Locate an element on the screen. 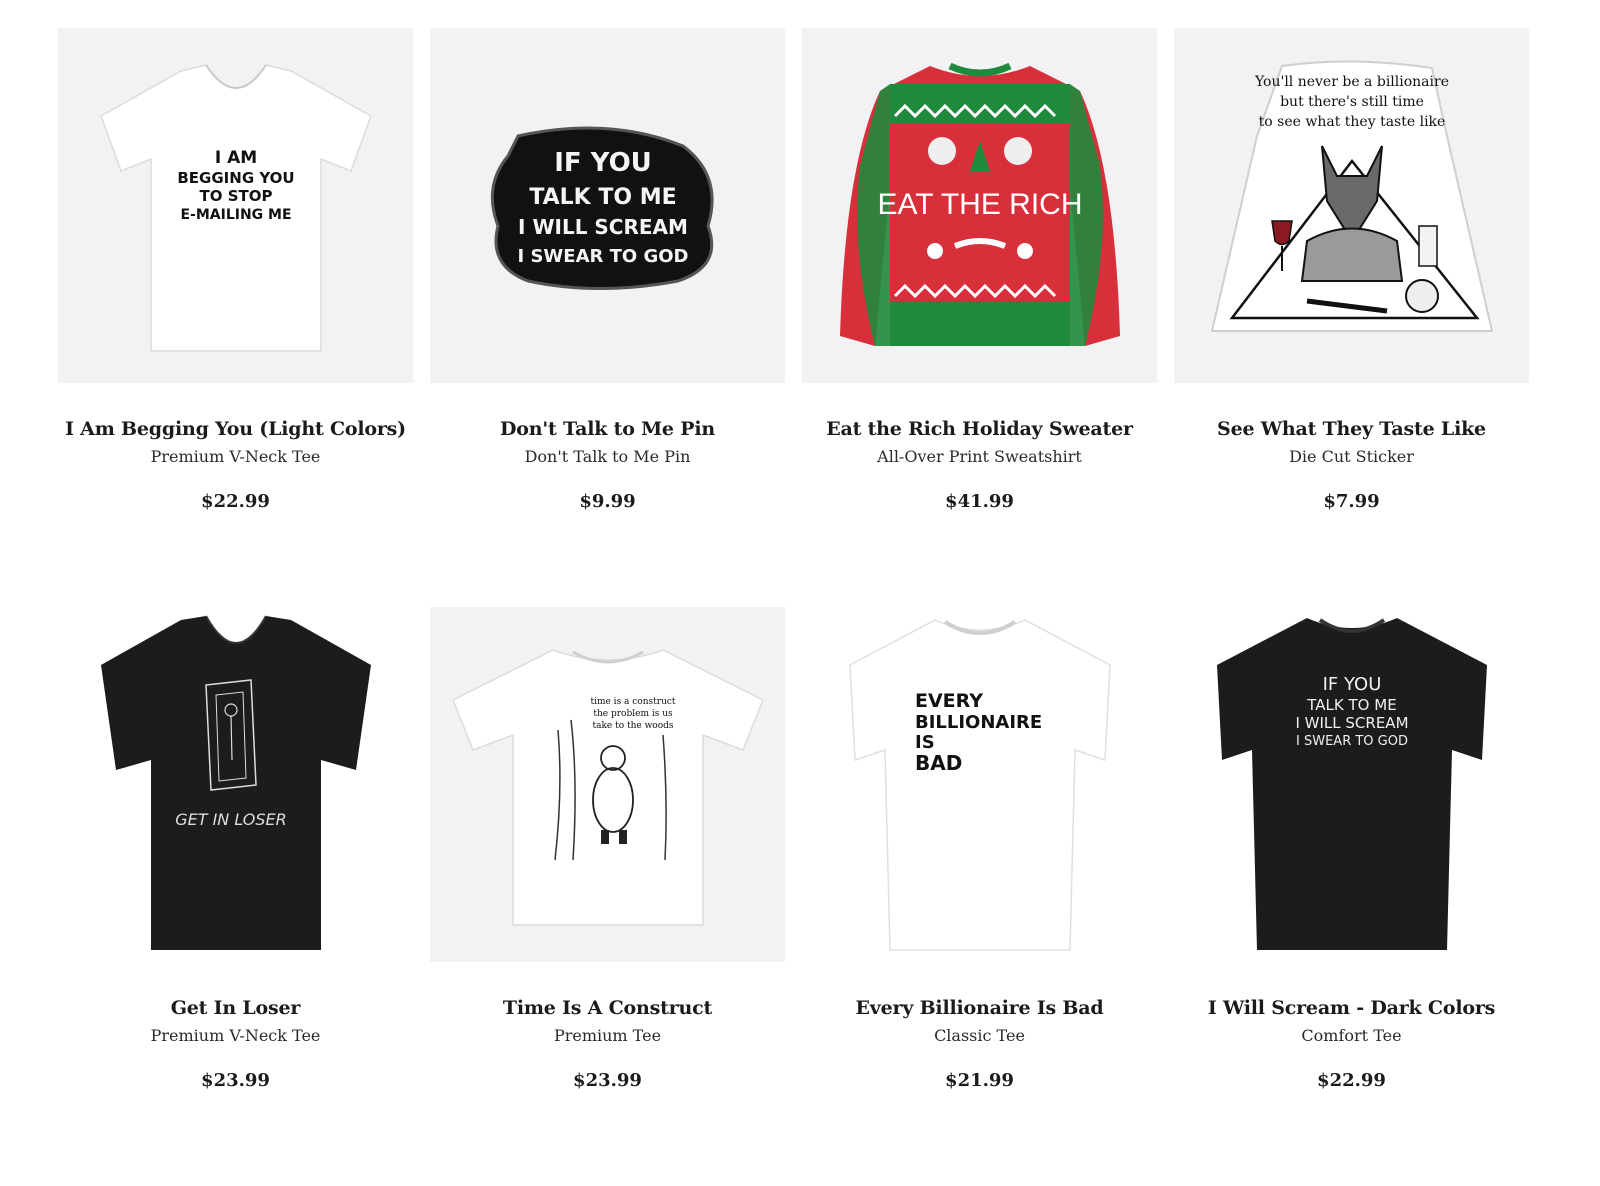  art-line: TO STOP is located at coordinates (235, 196).